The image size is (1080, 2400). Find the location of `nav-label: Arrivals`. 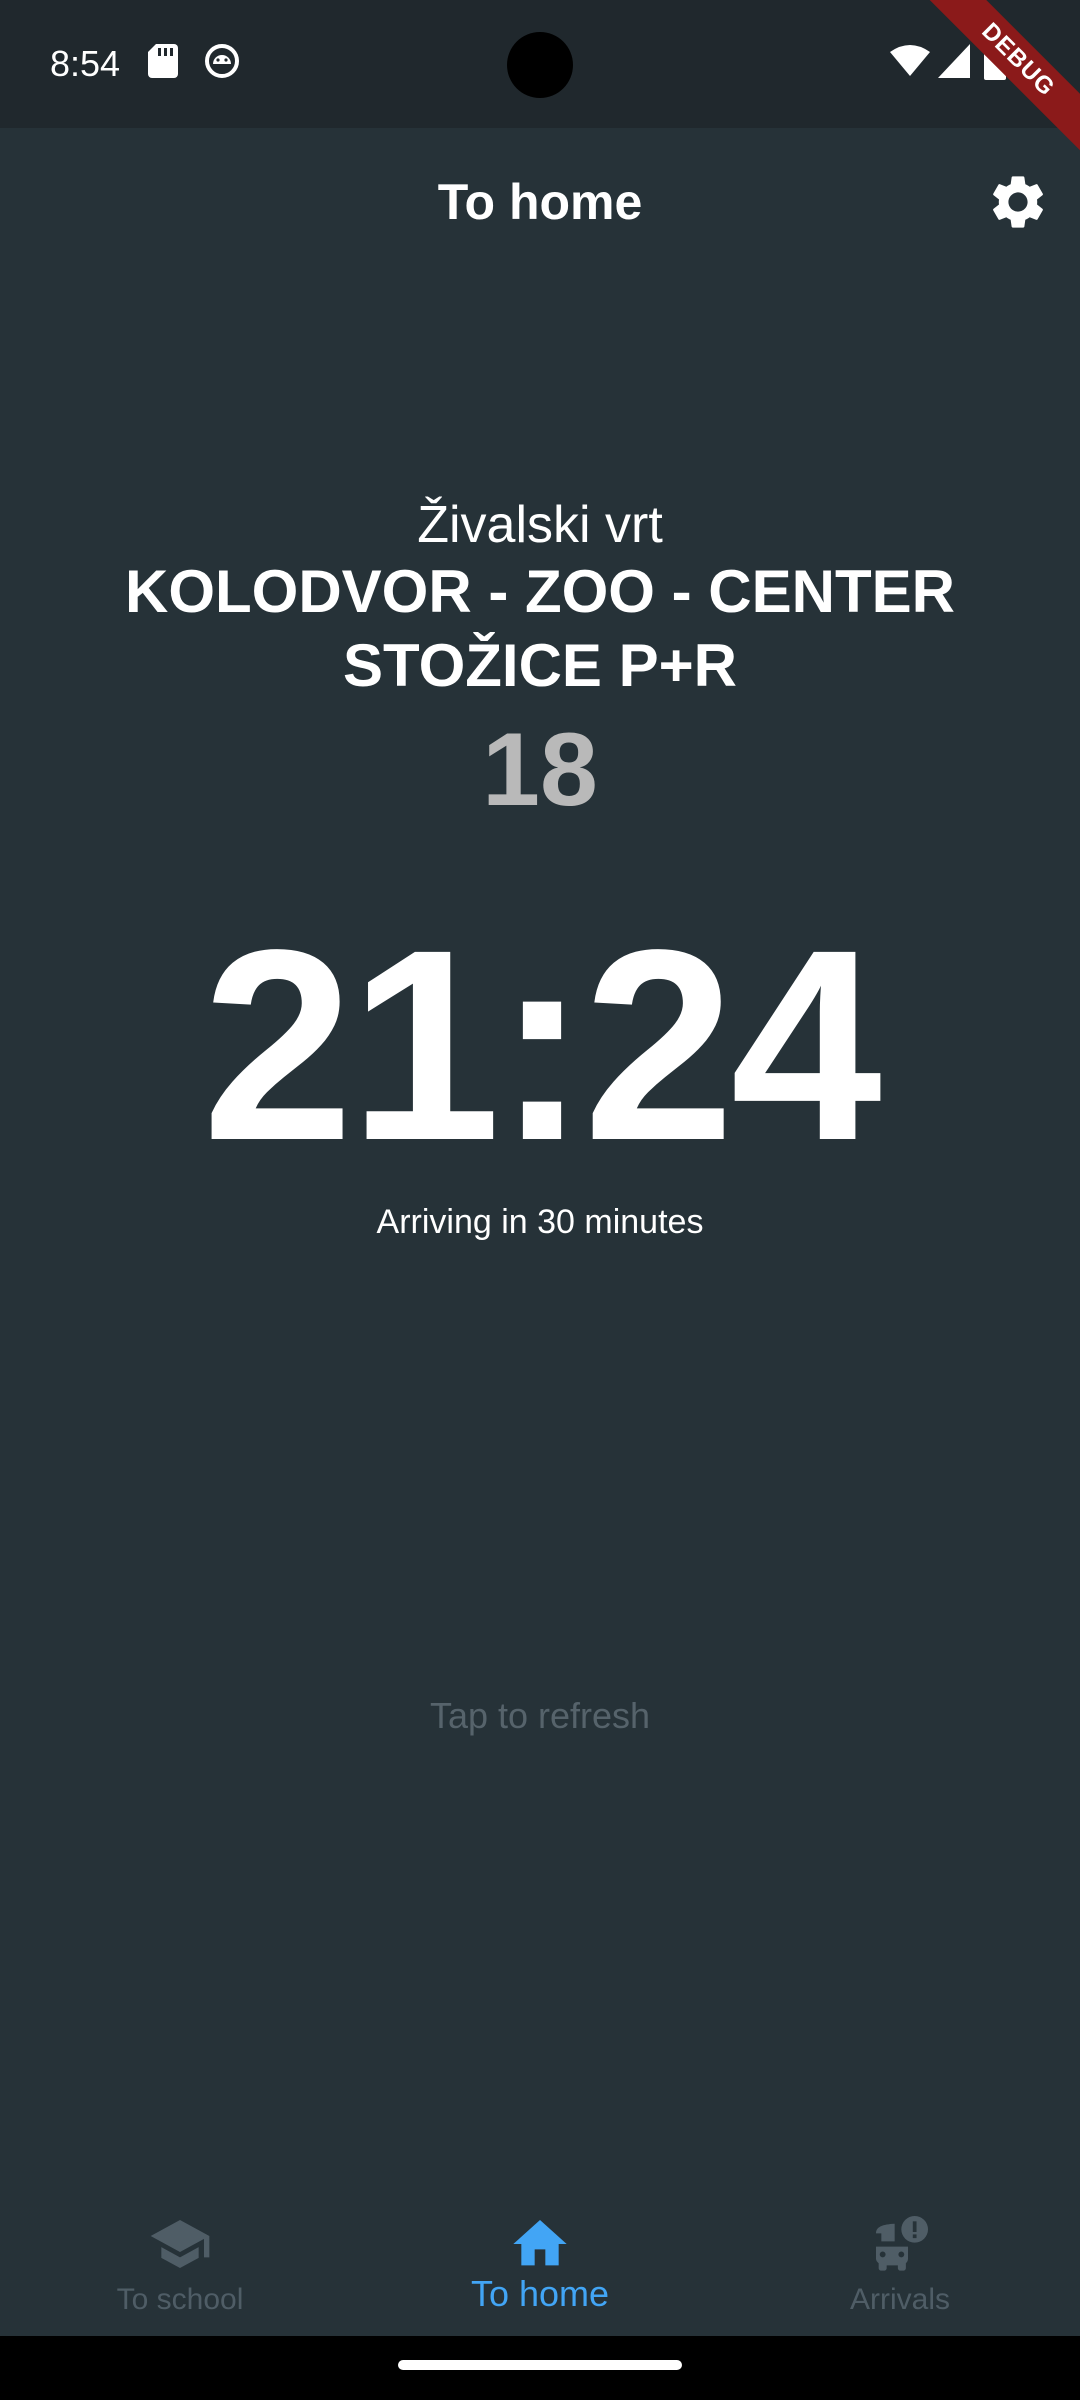

nav-label: Arrivals is located at coordinates (899, 2299).